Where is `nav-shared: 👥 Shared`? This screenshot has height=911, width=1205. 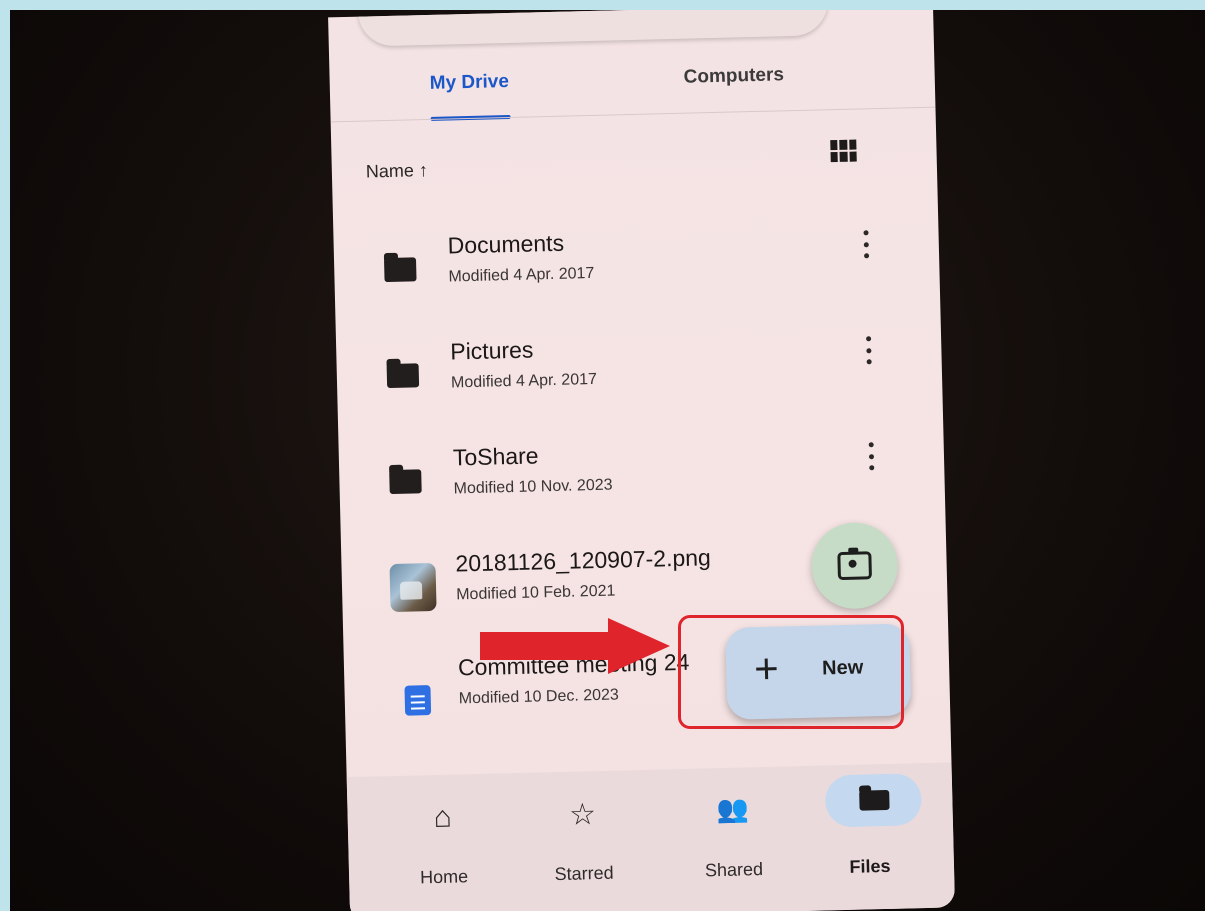
nav-shared: 👥 Shared is located at coordinates (733, 837).